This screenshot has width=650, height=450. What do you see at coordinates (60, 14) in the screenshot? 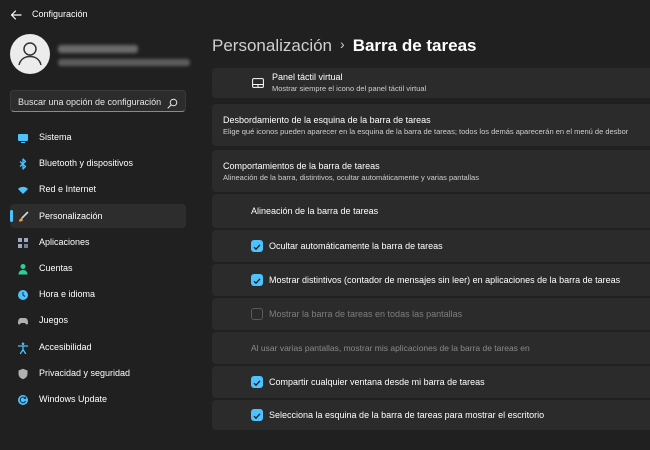
I see `app-title: Configuración` at bounding box center [60, 14].